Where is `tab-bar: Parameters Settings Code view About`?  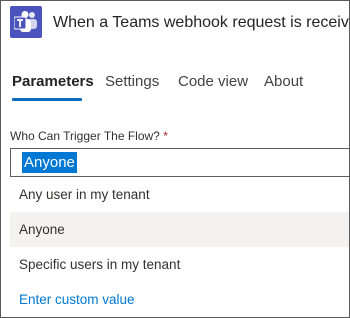
tab-bar: Parameters Settings Code view About is located at coordinates (175, 88).